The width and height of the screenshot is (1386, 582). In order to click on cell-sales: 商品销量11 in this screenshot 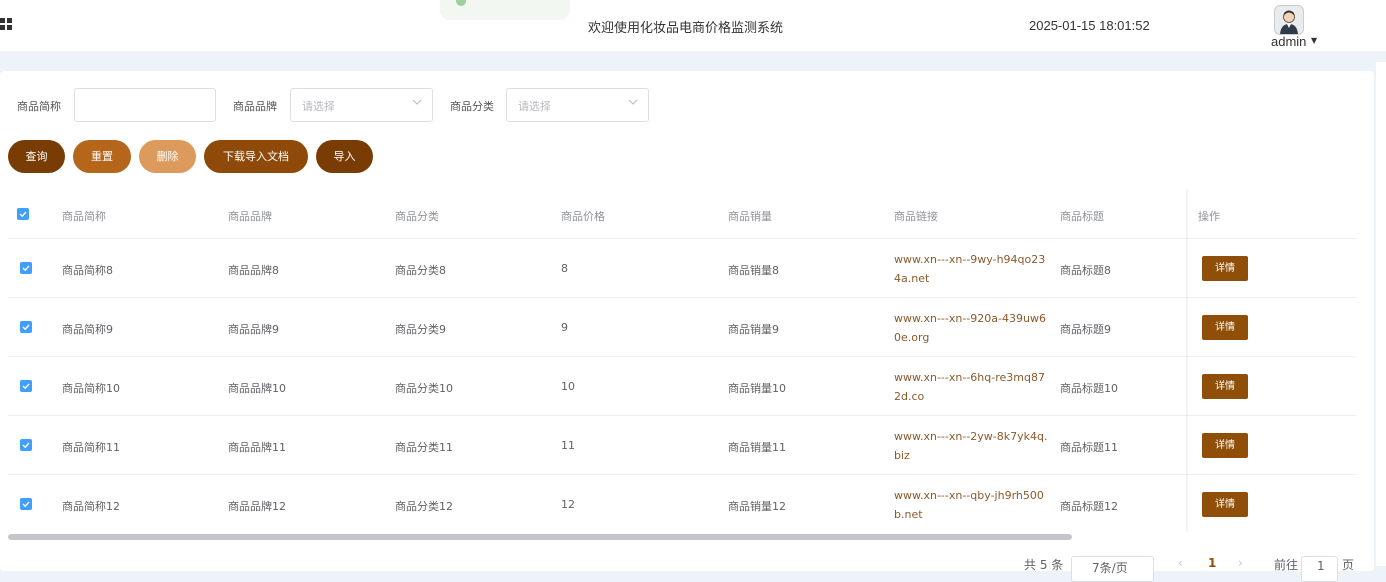, I will do `click(757, 447)`.